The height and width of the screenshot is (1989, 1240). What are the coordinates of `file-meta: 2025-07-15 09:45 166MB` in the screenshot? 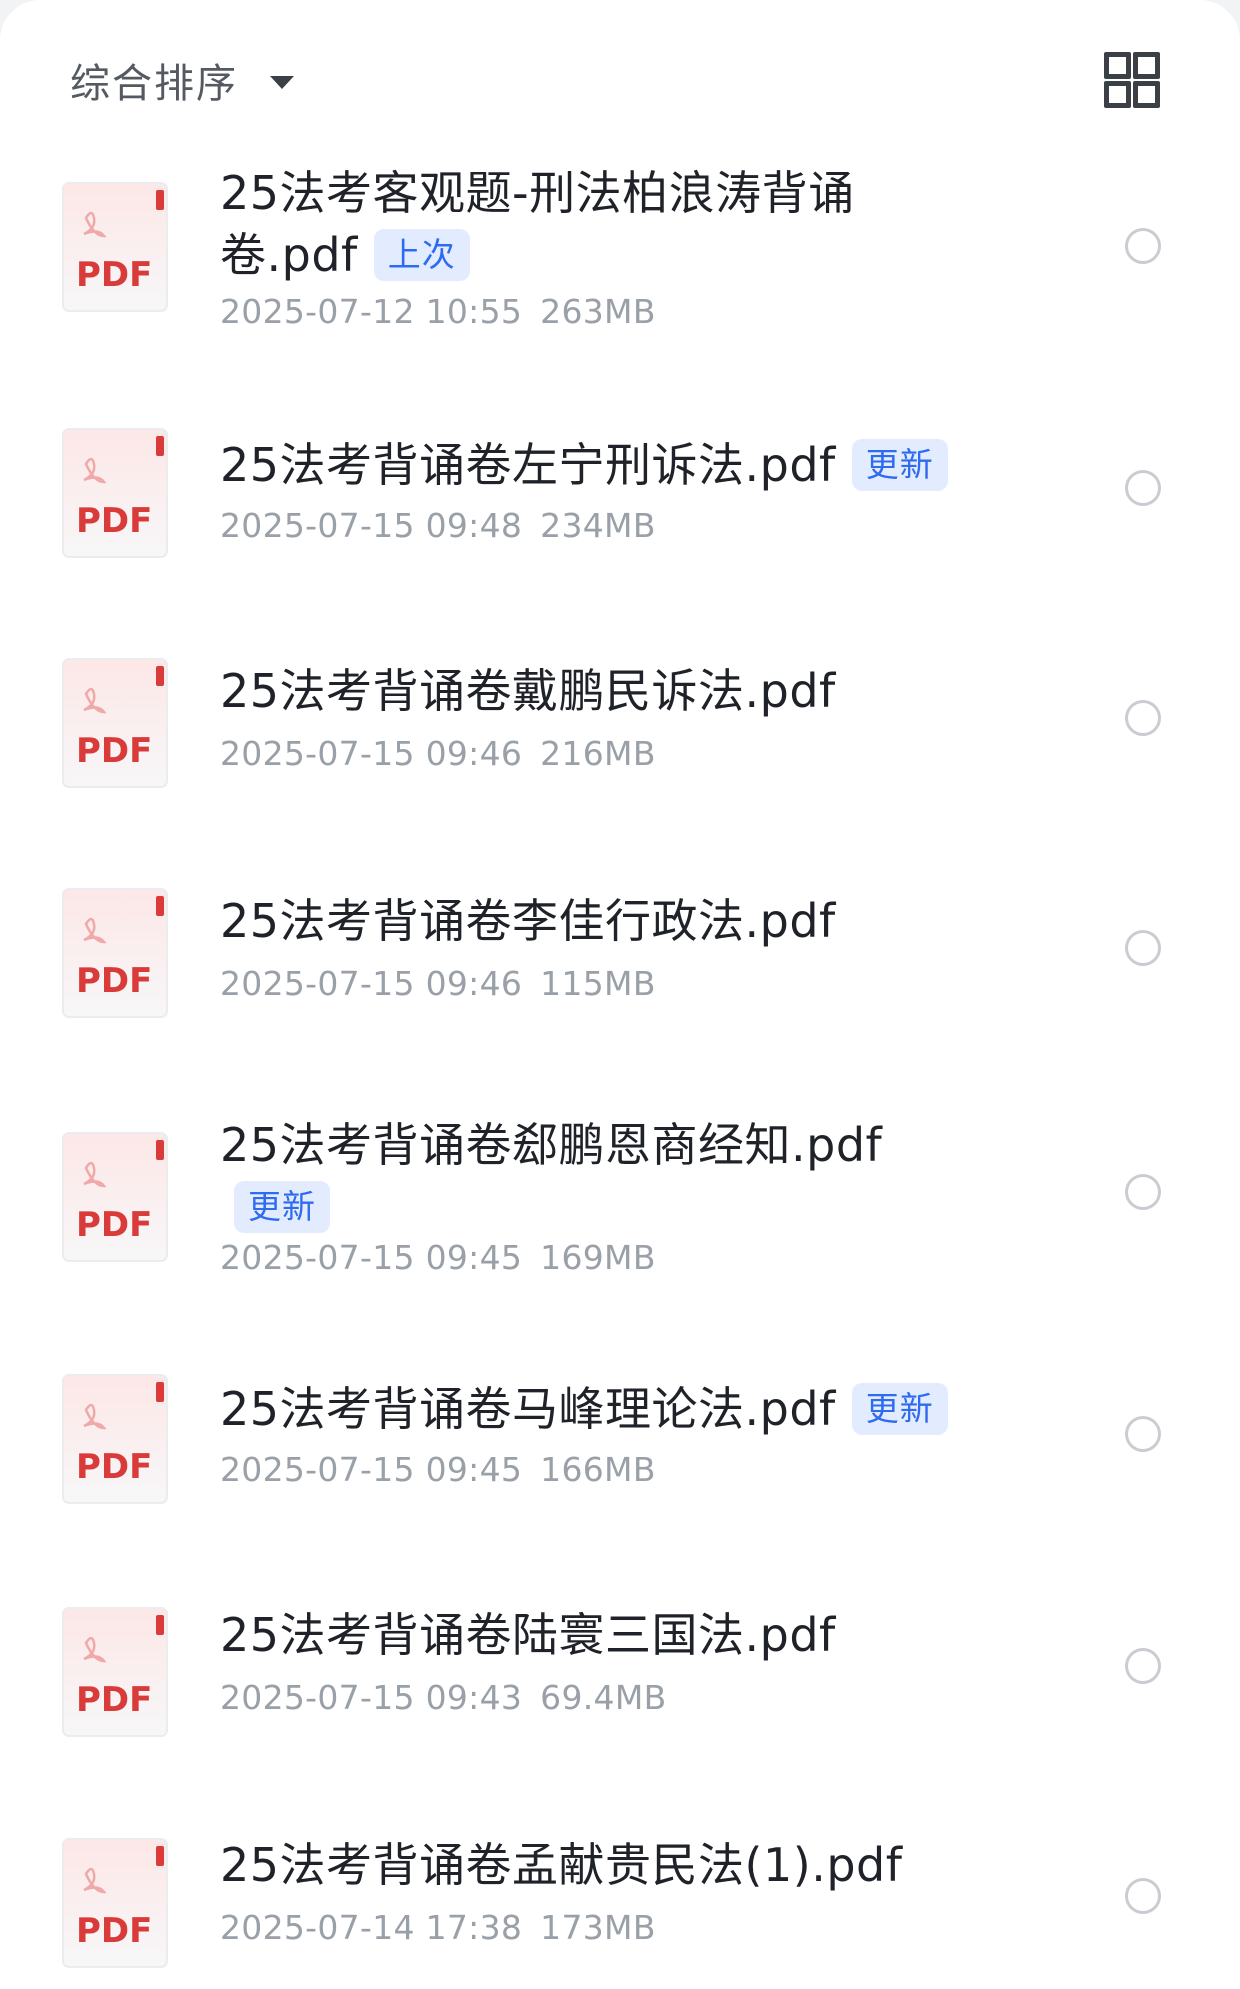 It's located at (438, 1469).